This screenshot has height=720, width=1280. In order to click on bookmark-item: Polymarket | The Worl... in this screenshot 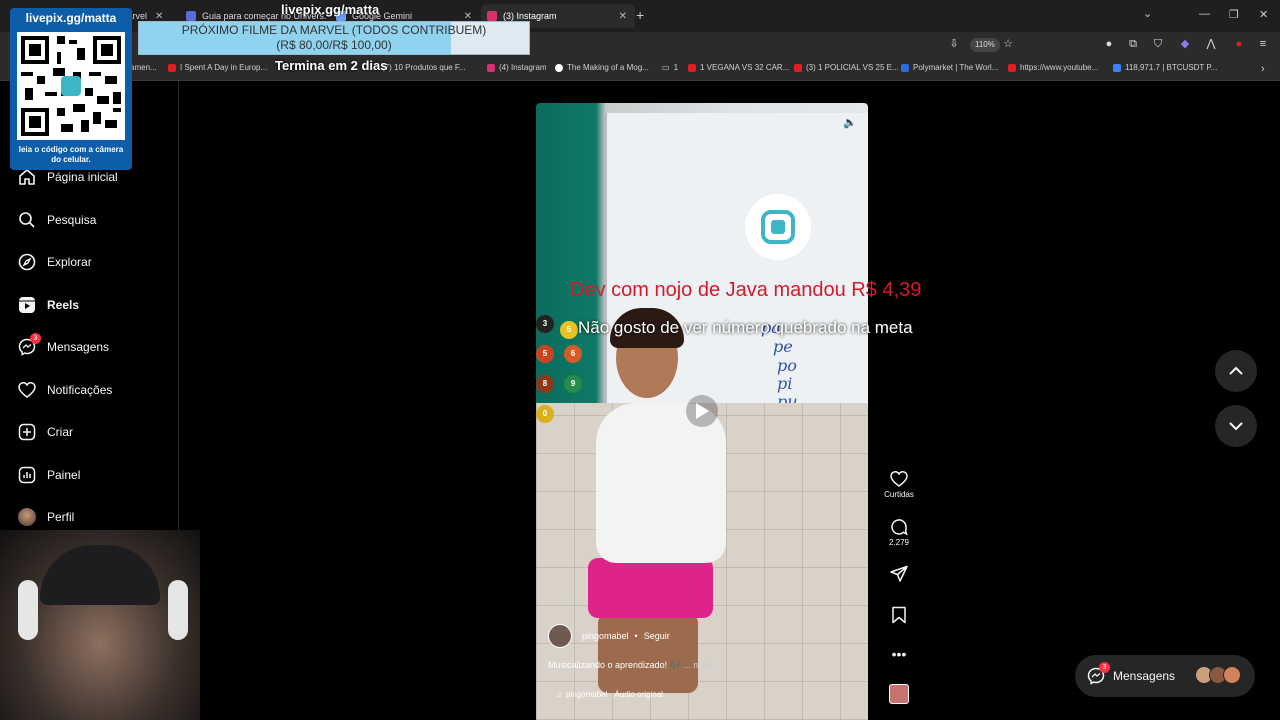, I will do `click(949, 67)`.